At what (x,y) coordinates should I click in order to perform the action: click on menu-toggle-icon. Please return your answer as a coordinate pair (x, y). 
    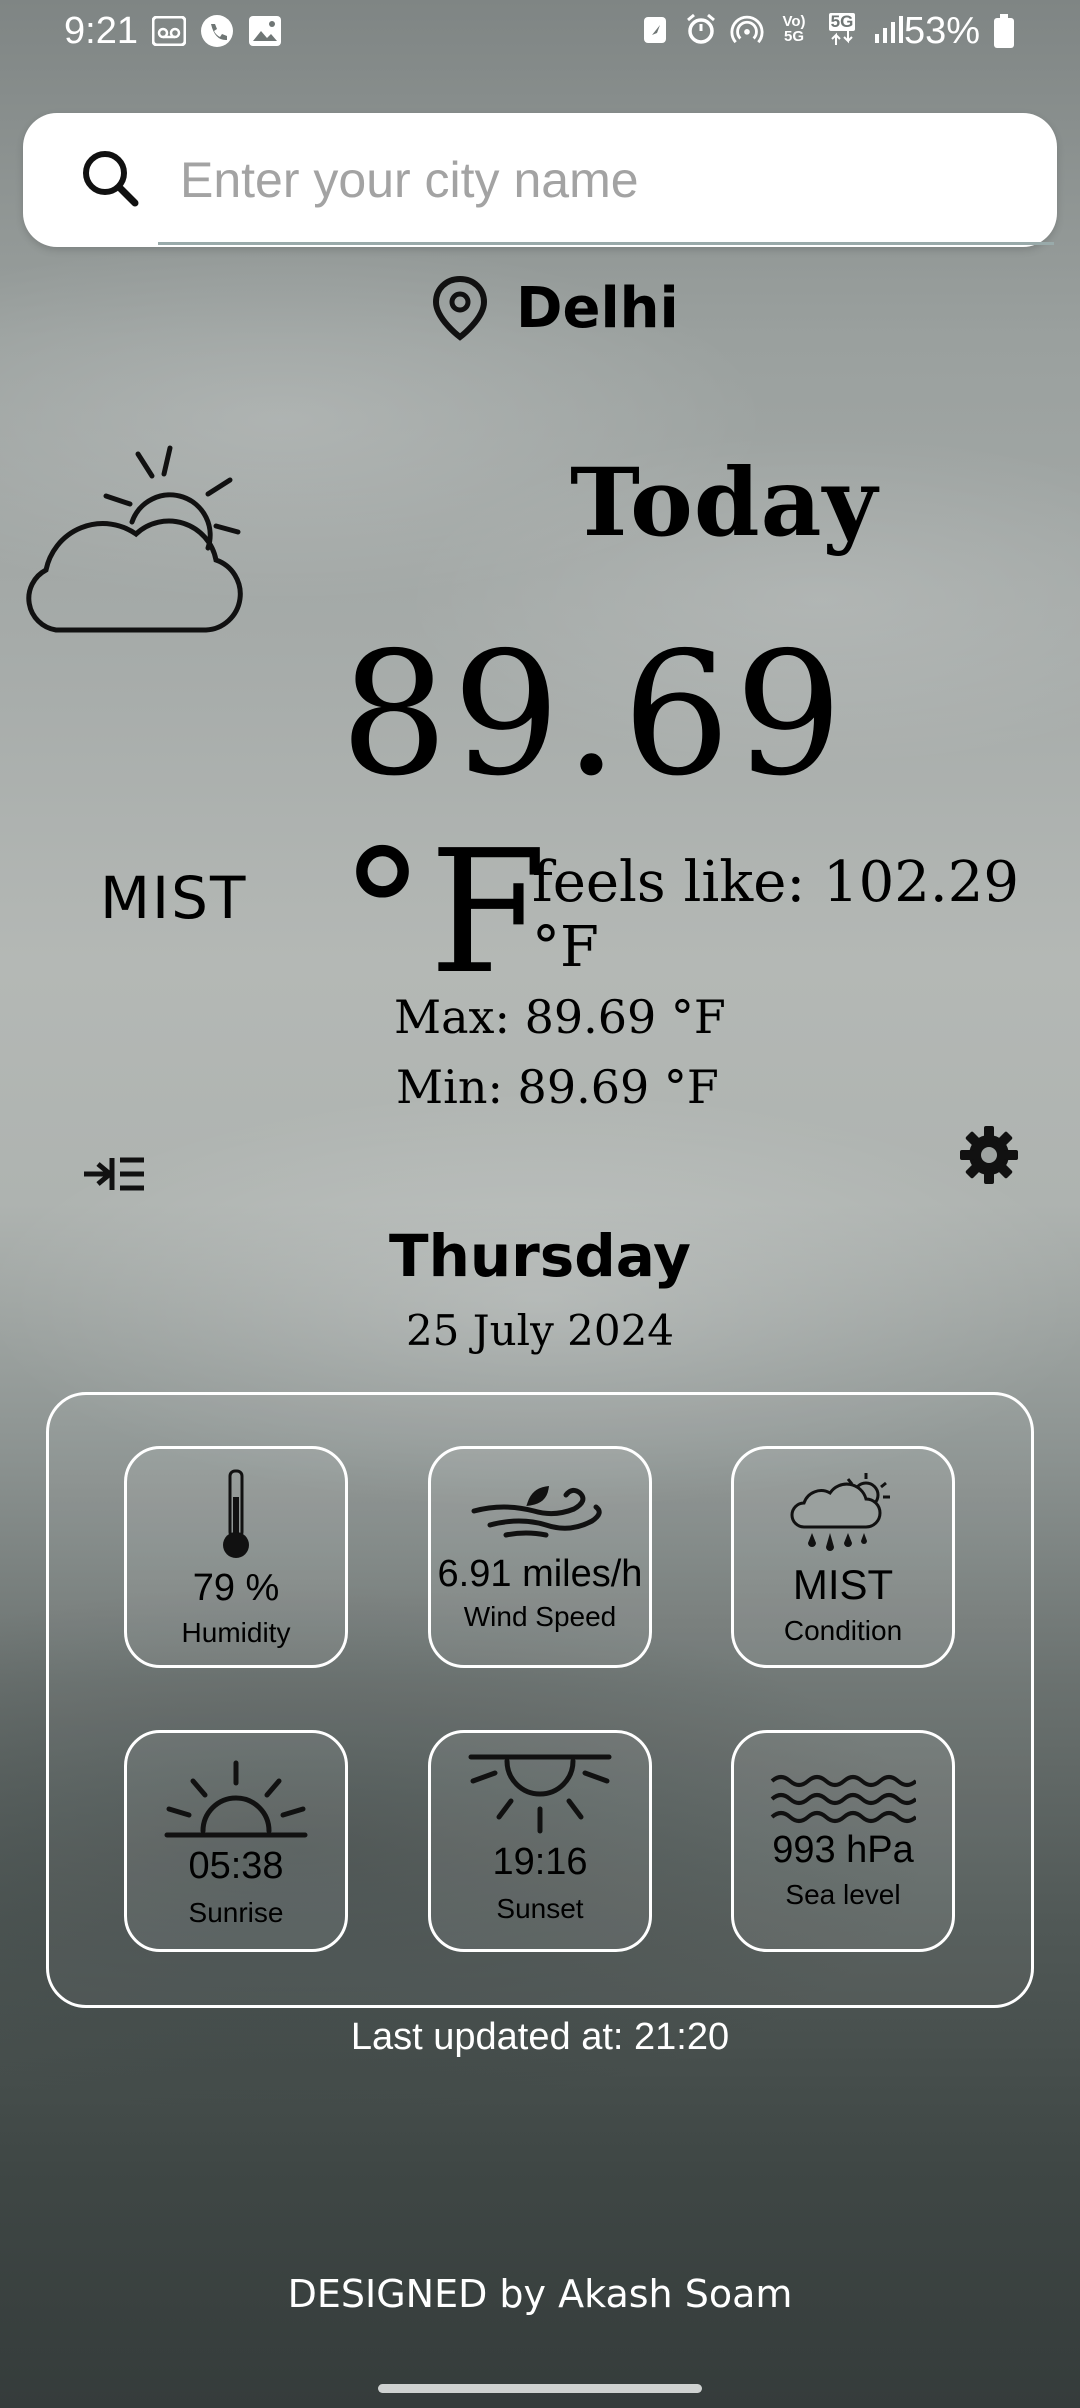
    Looking at the image, I should click on (114, 1174).